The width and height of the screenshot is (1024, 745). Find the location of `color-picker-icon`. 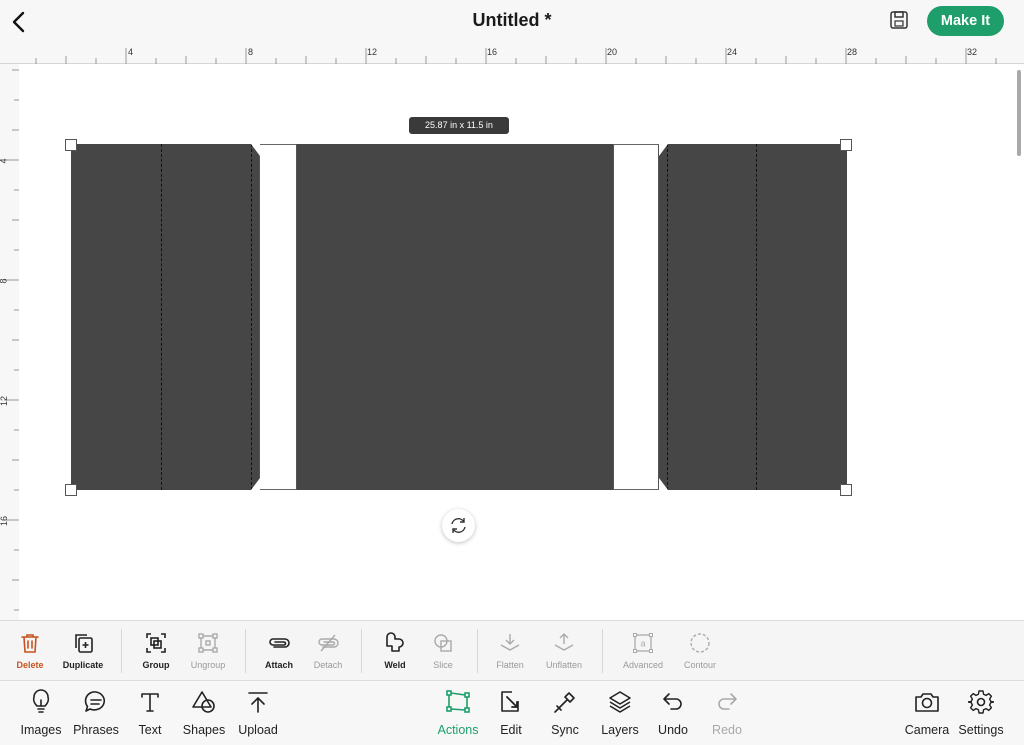

color-picker-icon is located at coordinates (564, 702).